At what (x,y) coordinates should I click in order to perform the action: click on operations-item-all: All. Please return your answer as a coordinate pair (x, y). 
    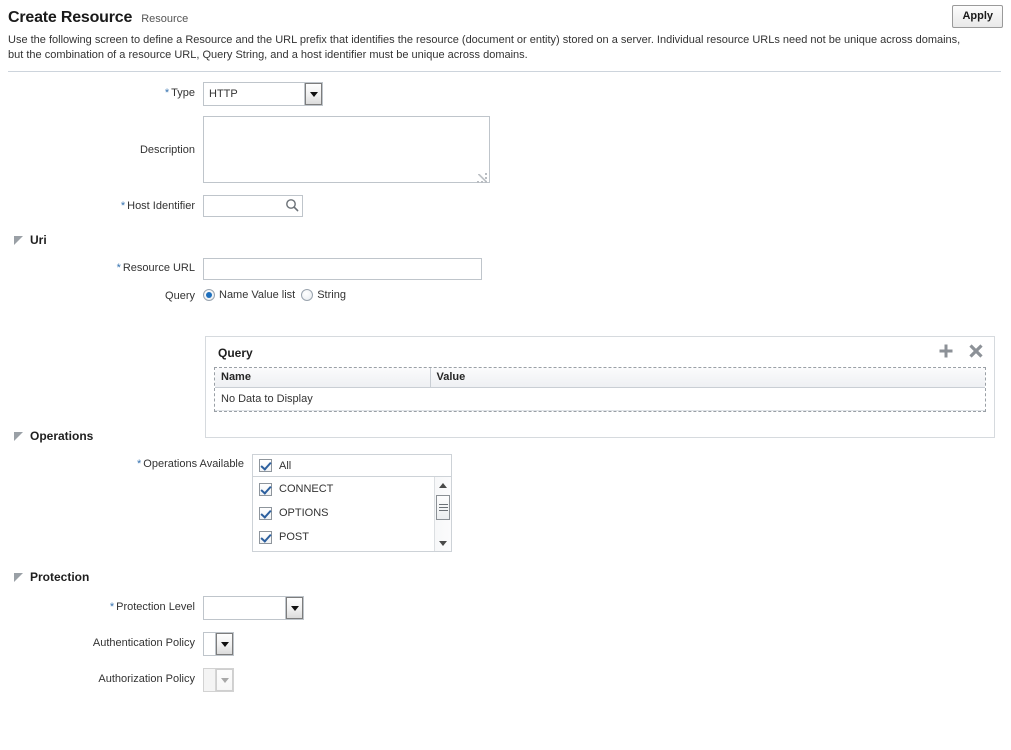
    Looking at the image, I should click on (352, 465).